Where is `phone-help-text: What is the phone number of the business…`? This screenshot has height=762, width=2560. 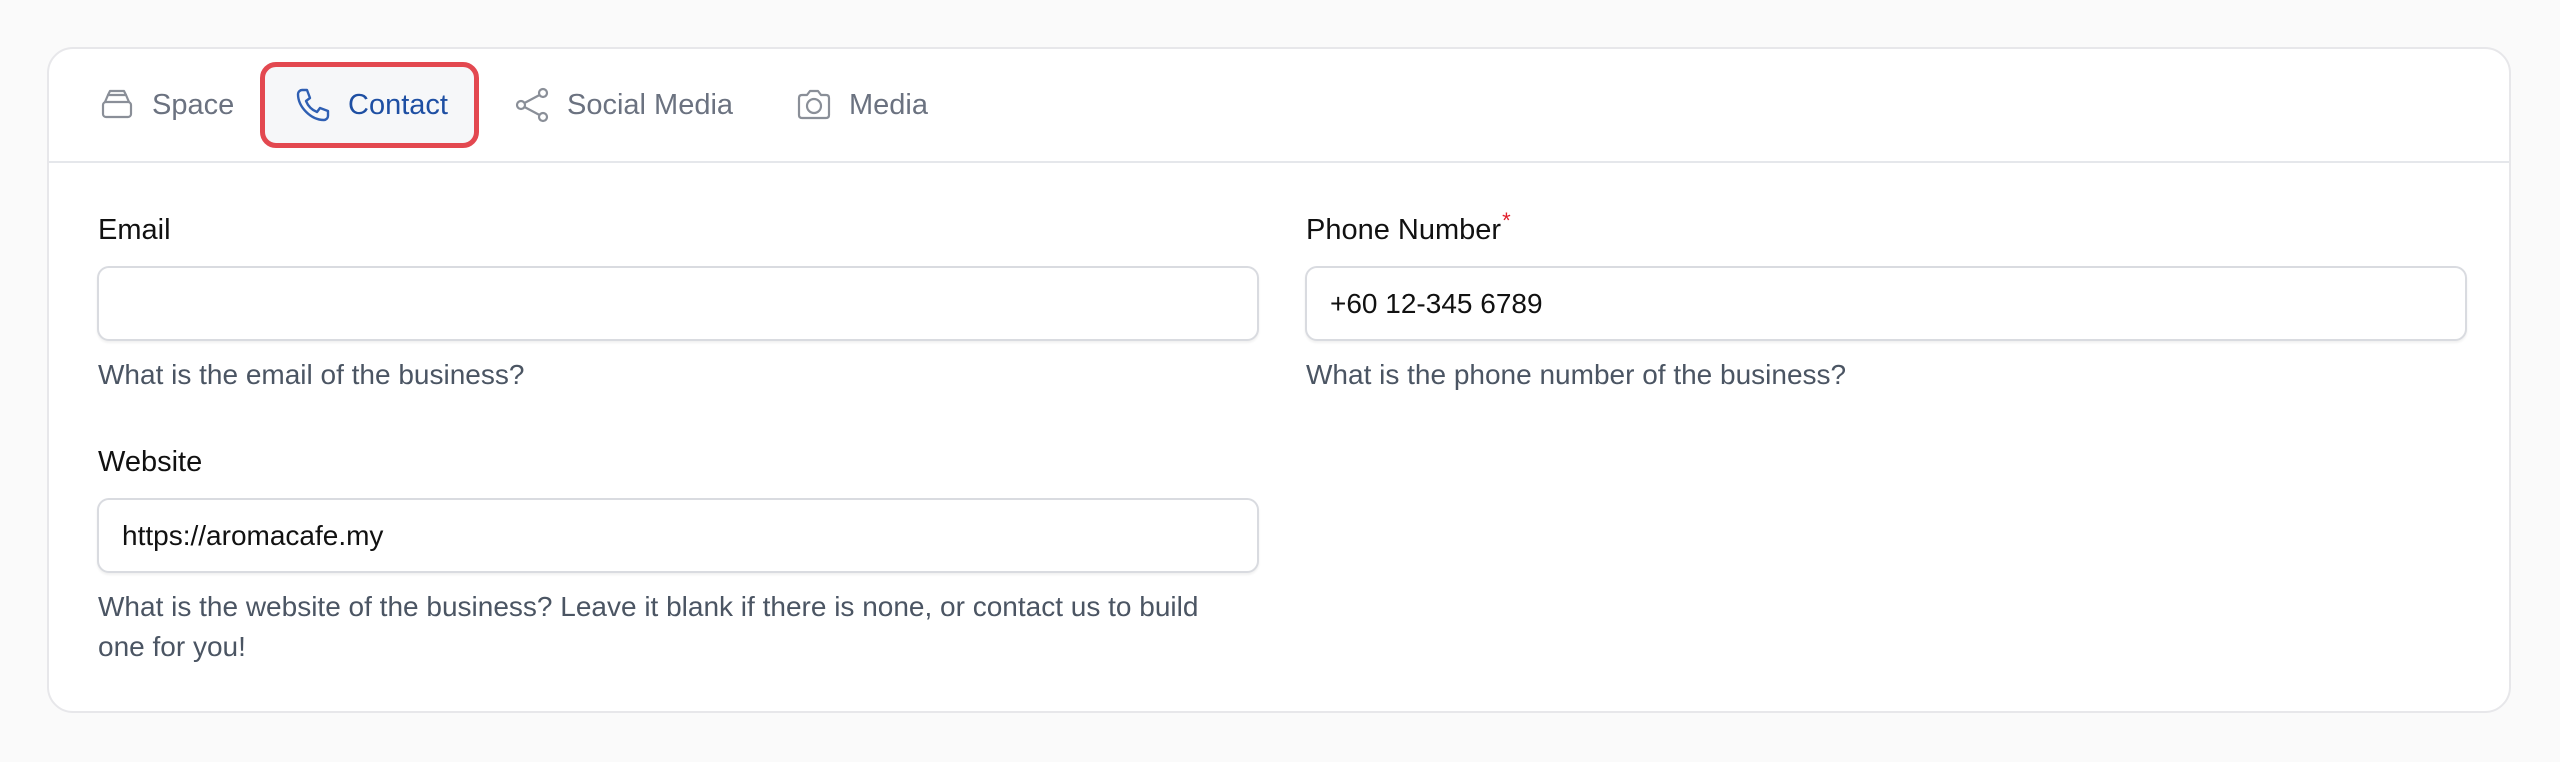
phone-help-text: What is the phone number of the business… is located at coordinates (1576, 374).